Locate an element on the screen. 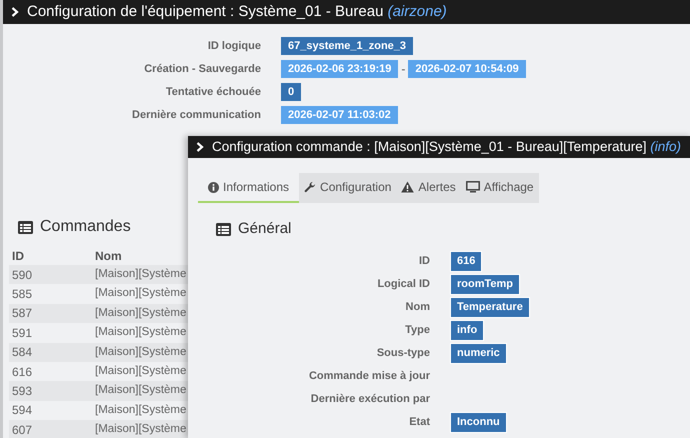  value-badge: roomTemp is located at coordinates (485, 284).